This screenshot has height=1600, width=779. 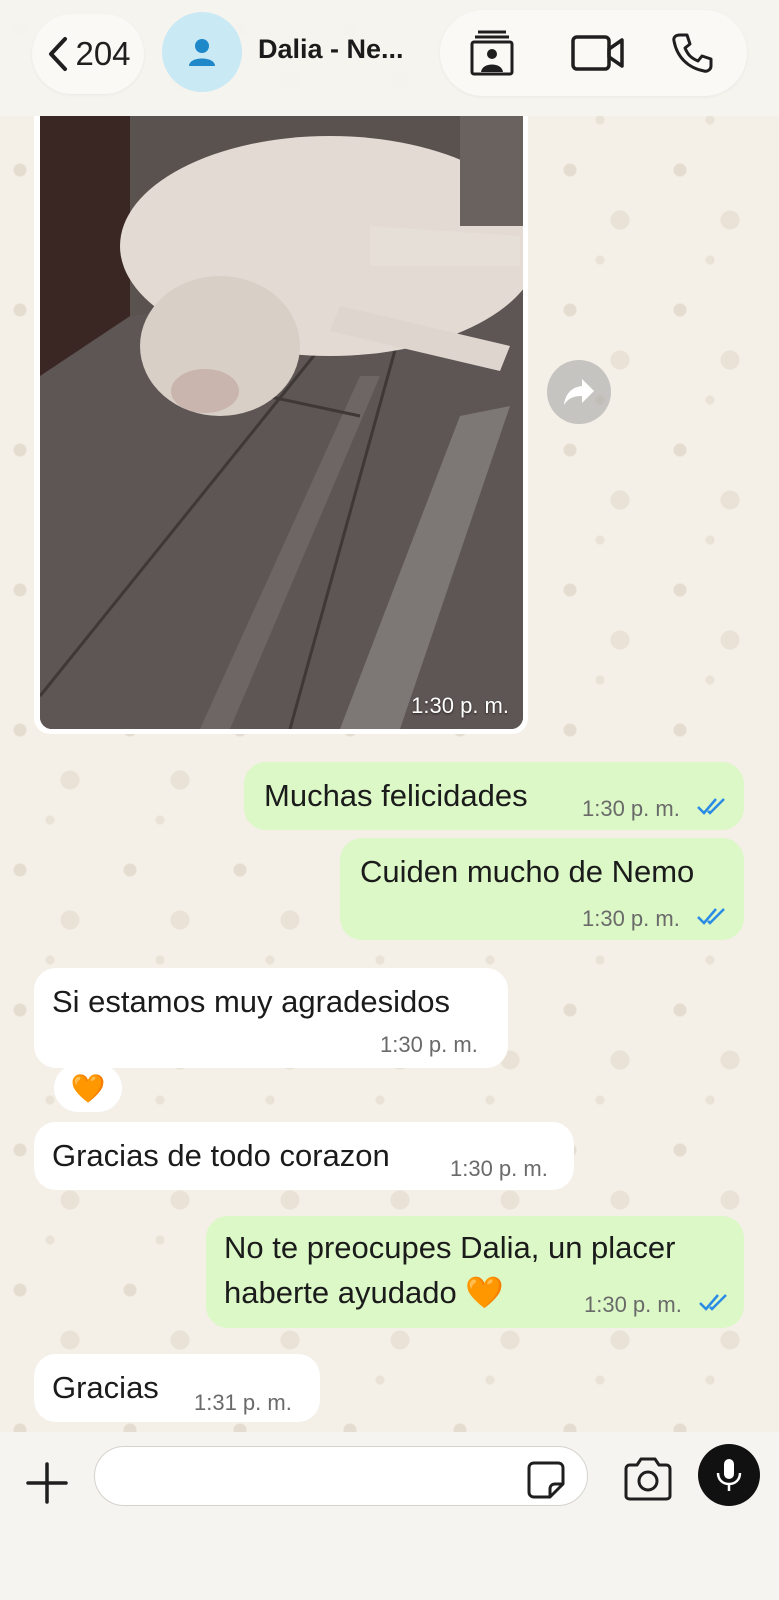 I want to click on microphone-icon, so click(x=729, y=1475).